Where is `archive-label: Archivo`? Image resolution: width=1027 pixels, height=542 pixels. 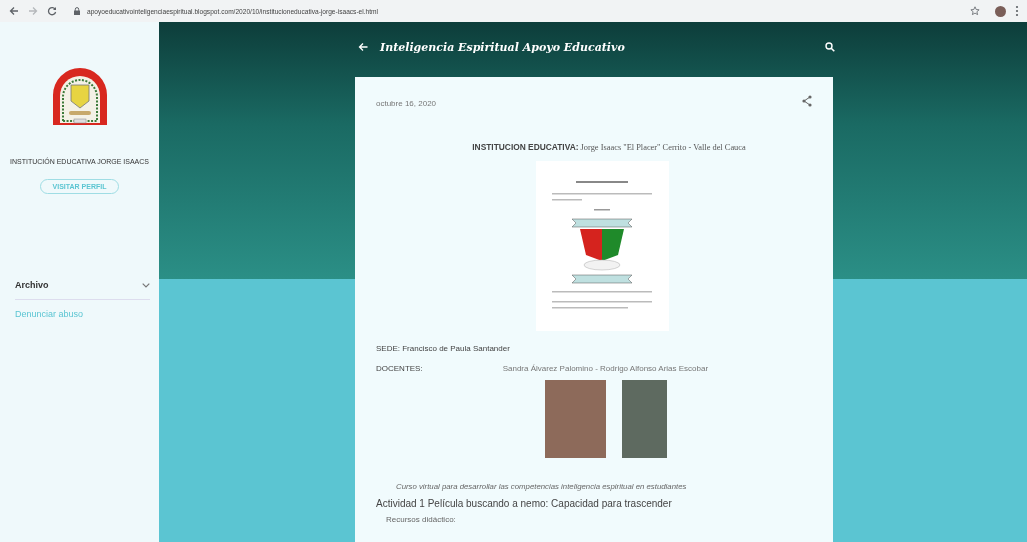
archive-label: Archivo is located at coordinates (32, 285).